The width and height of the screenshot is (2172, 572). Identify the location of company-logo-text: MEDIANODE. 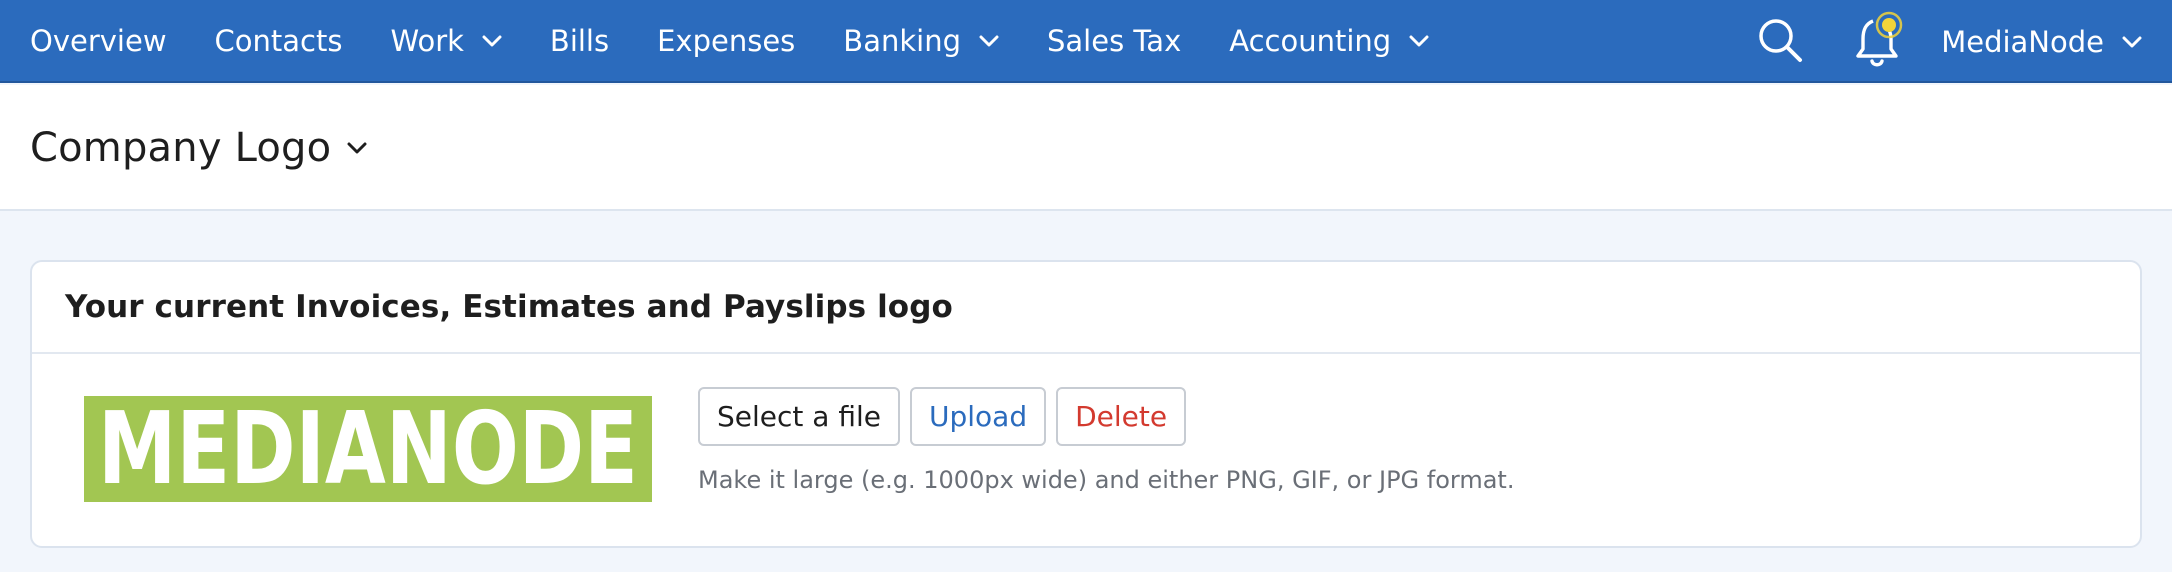
(368, 449).